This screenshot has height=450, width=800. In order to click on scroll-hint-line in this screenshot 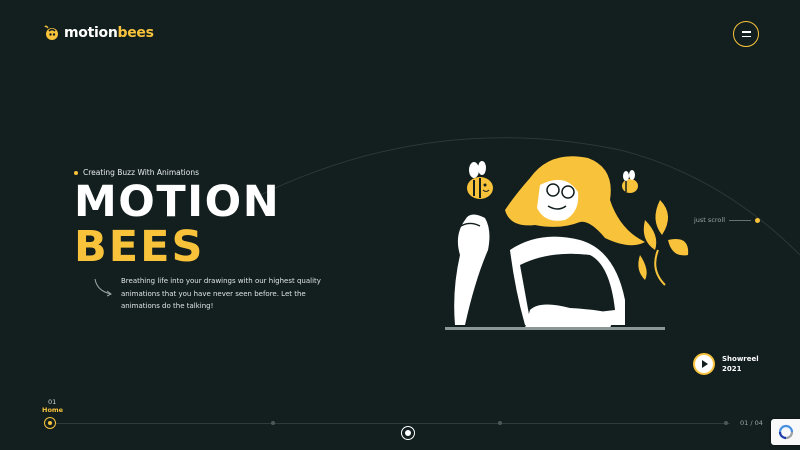, I will do `click(740, 220)`.